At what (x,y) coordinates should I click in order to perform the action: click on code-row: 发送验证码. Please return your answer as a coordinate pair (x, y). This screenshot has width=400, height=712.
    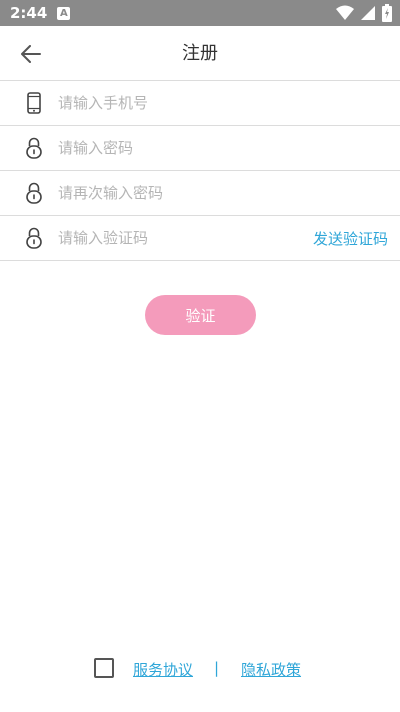
    Looking at the image, I should click on (200, 238).